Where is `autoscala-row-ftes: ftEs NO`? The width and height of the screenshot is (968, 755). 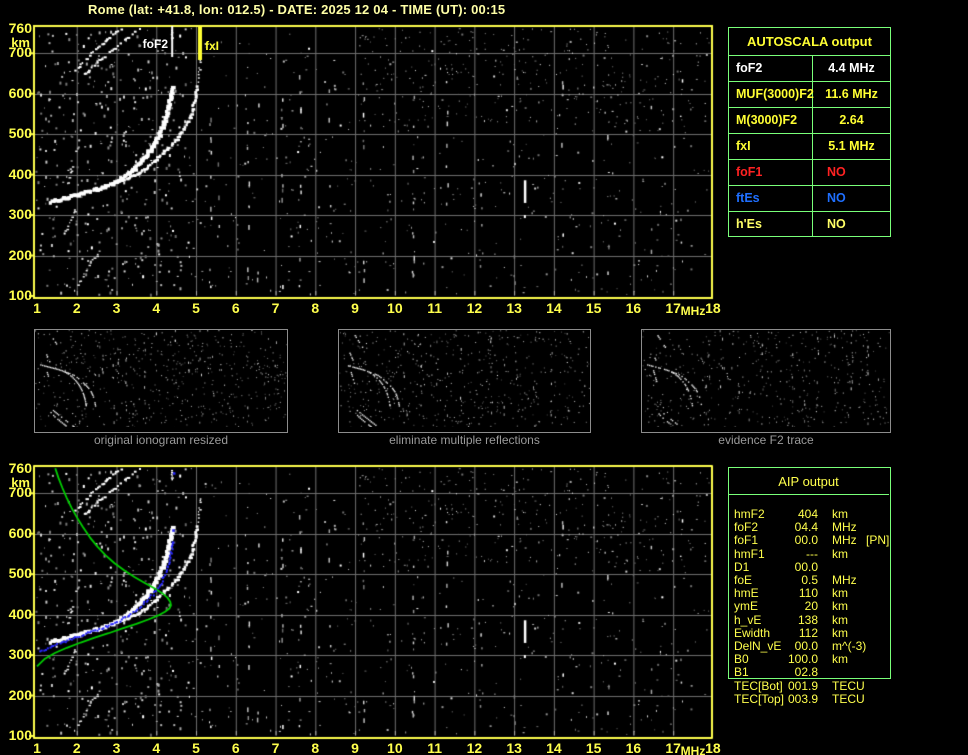 autoscala-row-ftes: ftEs NO is located at coordinates (809, 199).